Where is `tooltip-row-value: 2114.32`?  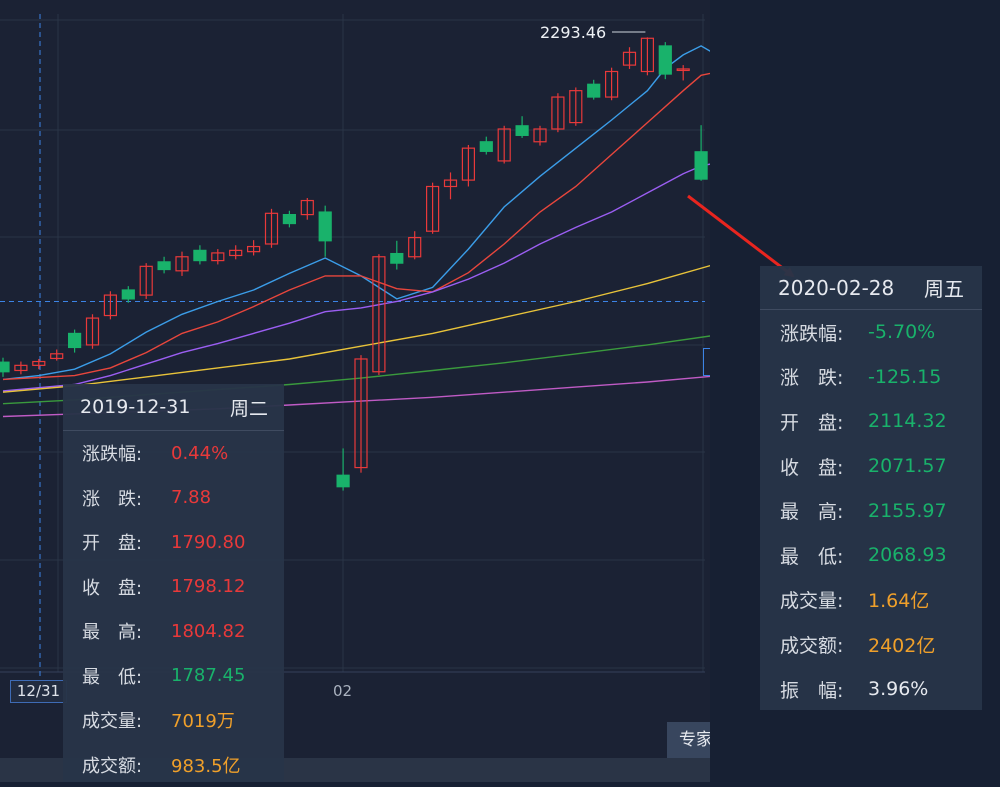 tooltip-row-value: 2114.32 is located at coordinates (907, 421).